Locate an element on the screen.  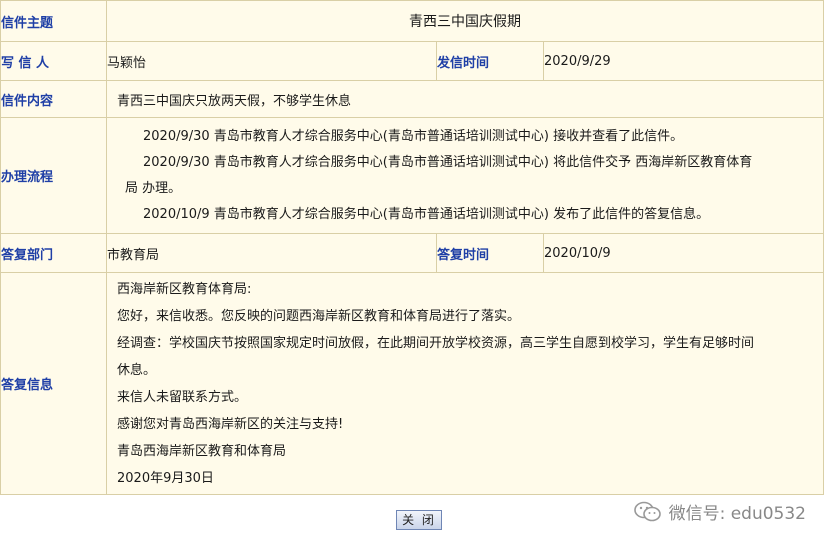
content-label: 信件内容 is located at coordinates (53, 99).